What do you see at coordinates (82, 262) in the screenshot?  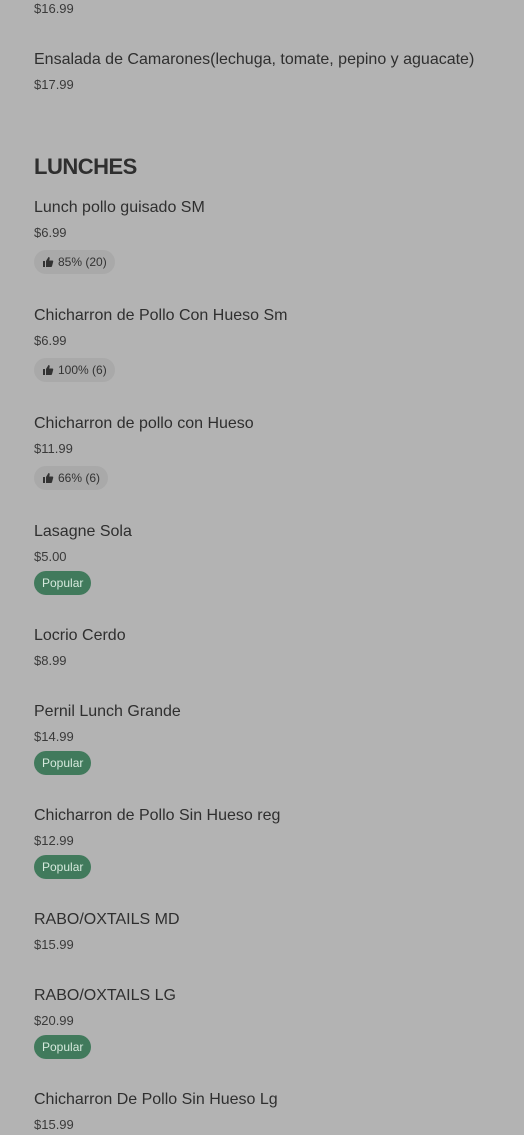 I see `rating-text: 85% (20)` at bounding box center [82, 262].